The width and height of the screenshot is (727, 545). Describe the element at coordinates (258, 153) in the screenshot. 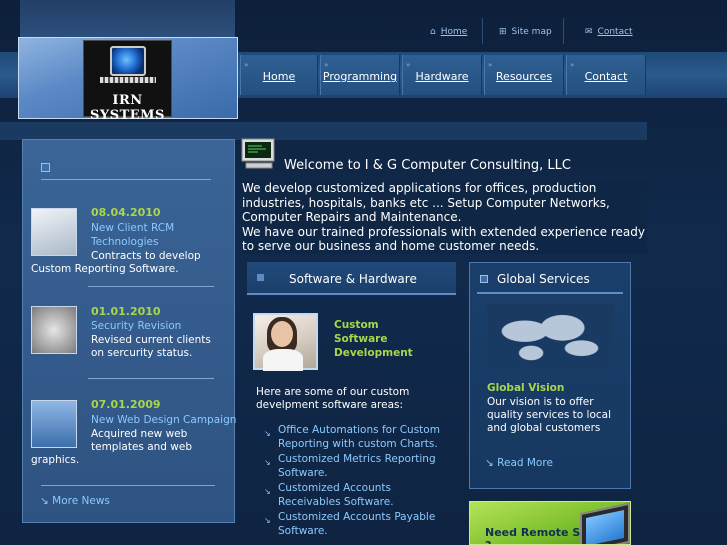

I see `computer-icon` at that location.